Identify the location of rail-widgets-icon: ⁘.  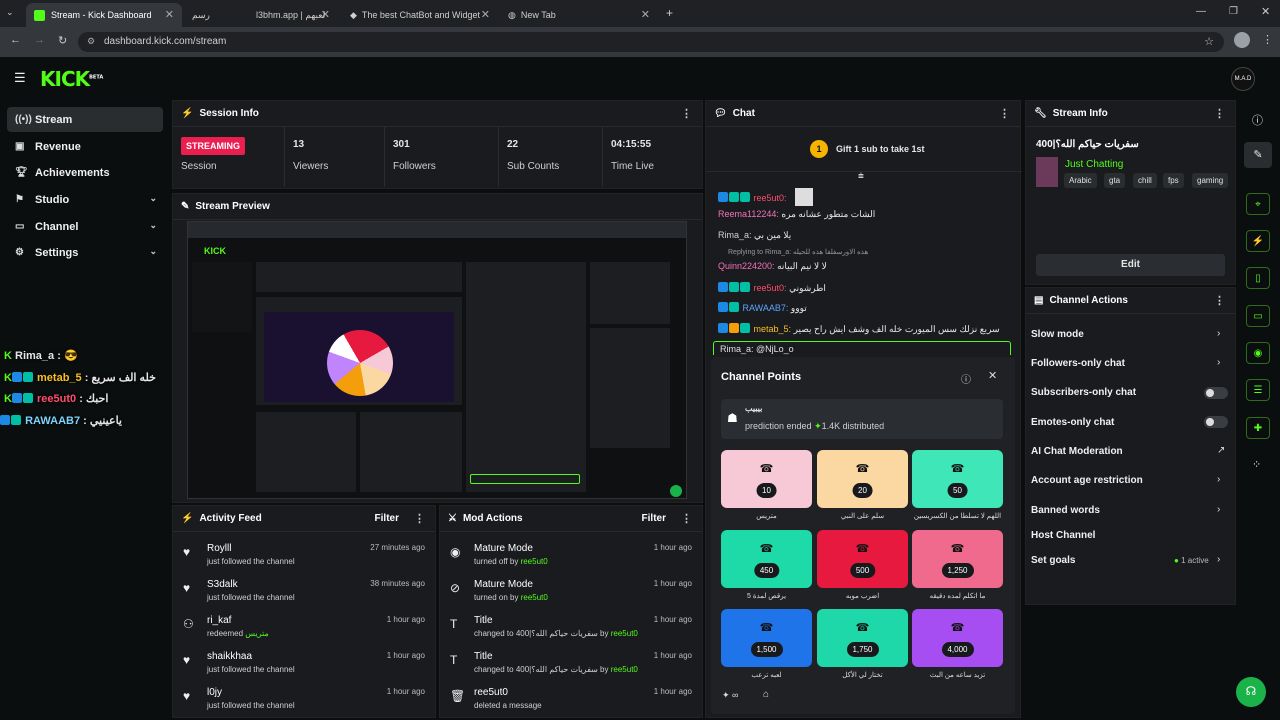
(1256, 464).